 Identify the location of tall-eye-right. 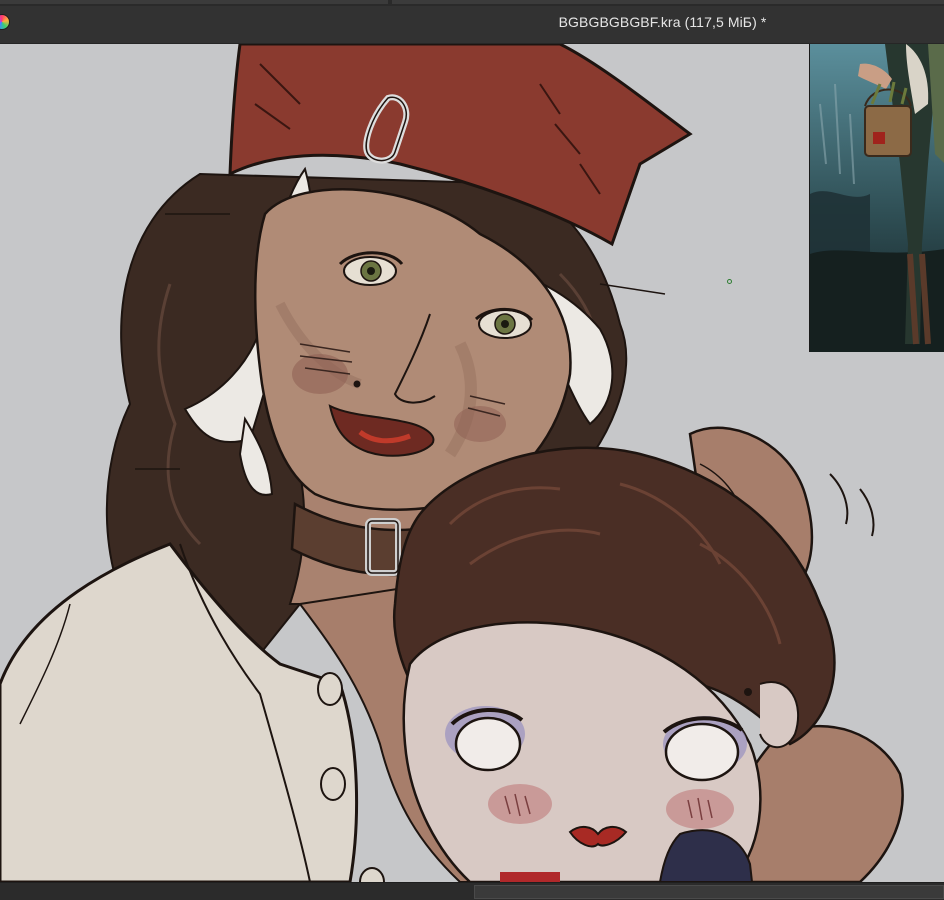
(504, 323).